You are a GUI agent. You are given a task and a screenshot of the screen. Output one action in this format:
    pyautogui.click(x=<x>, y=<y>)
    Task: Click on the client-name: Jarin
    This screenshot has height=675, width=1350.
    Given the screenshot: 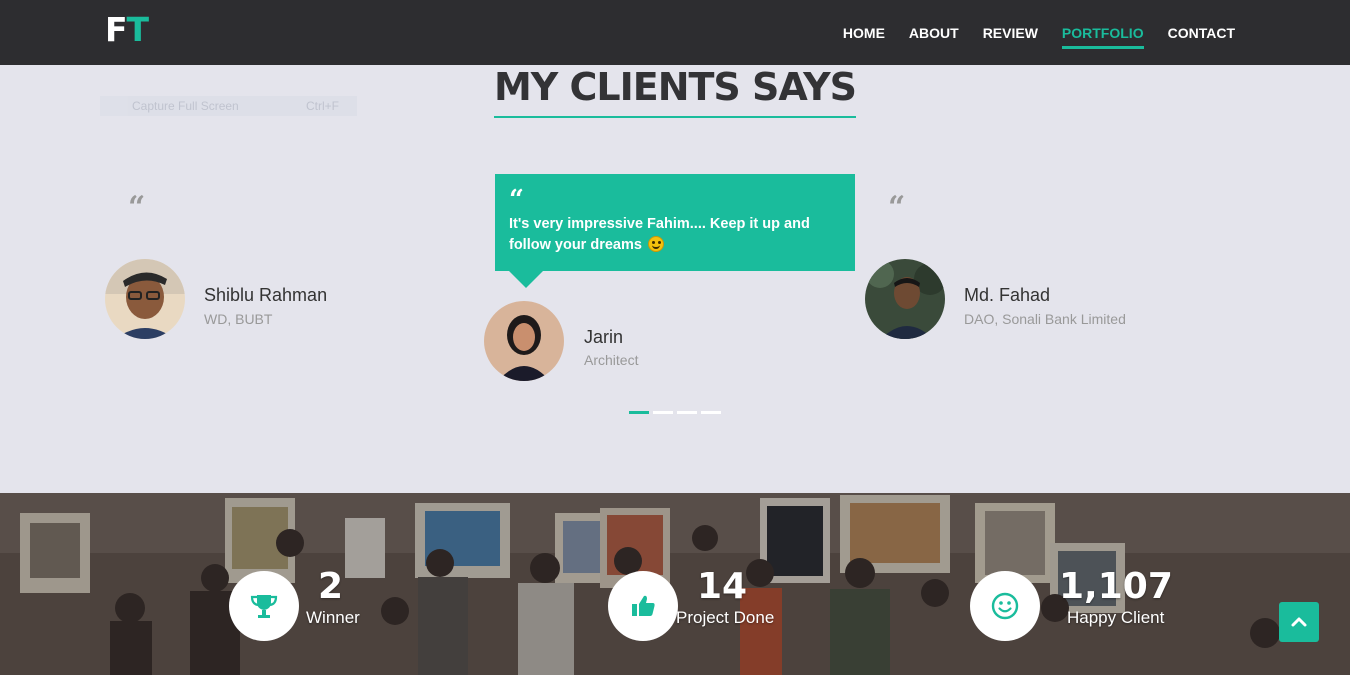 What is the action you would take?
    pyautogui.click(x=604, y=337)
    